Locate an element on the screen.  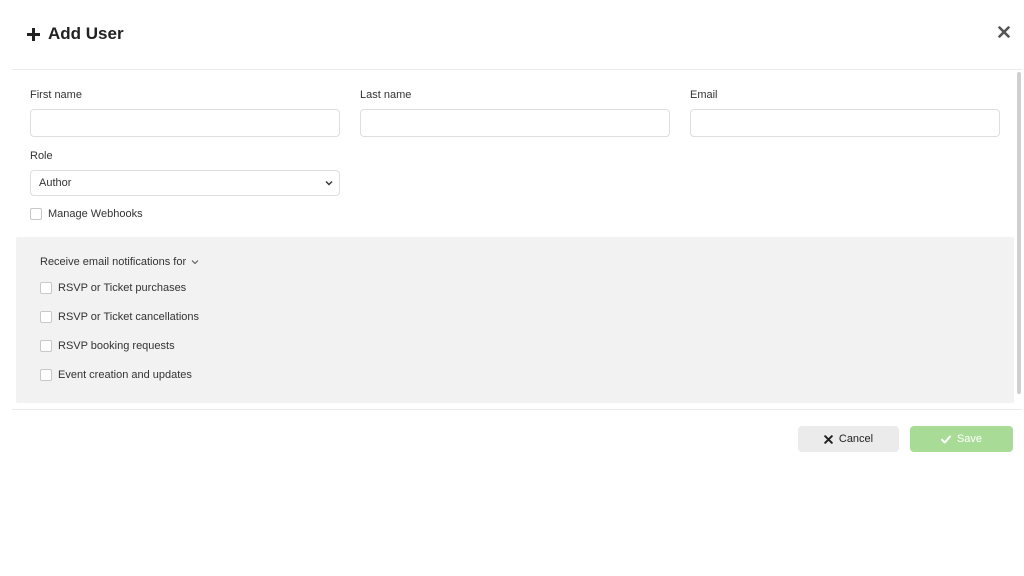
close-icon is located at coordinates (1004, 32).